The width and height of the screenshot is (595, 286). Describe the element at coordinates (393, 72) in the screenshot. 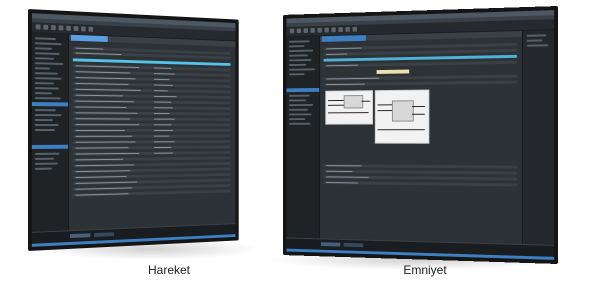

I see `highlighted-variable` at that location.